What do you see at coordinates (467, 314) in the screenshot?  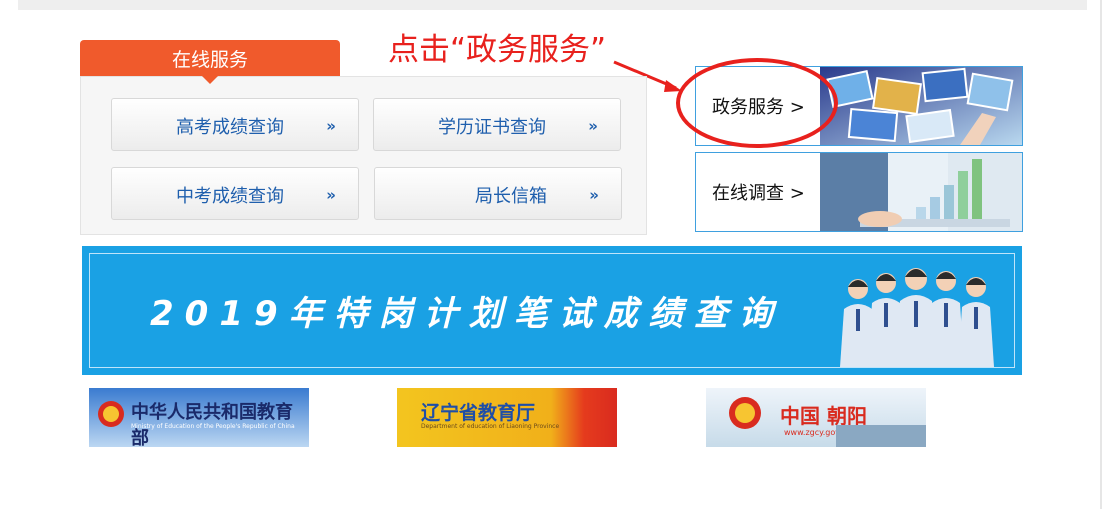 I see `banner-title: 2019年特岗计划笔试成绩查询` at bounding box center [467, 314].